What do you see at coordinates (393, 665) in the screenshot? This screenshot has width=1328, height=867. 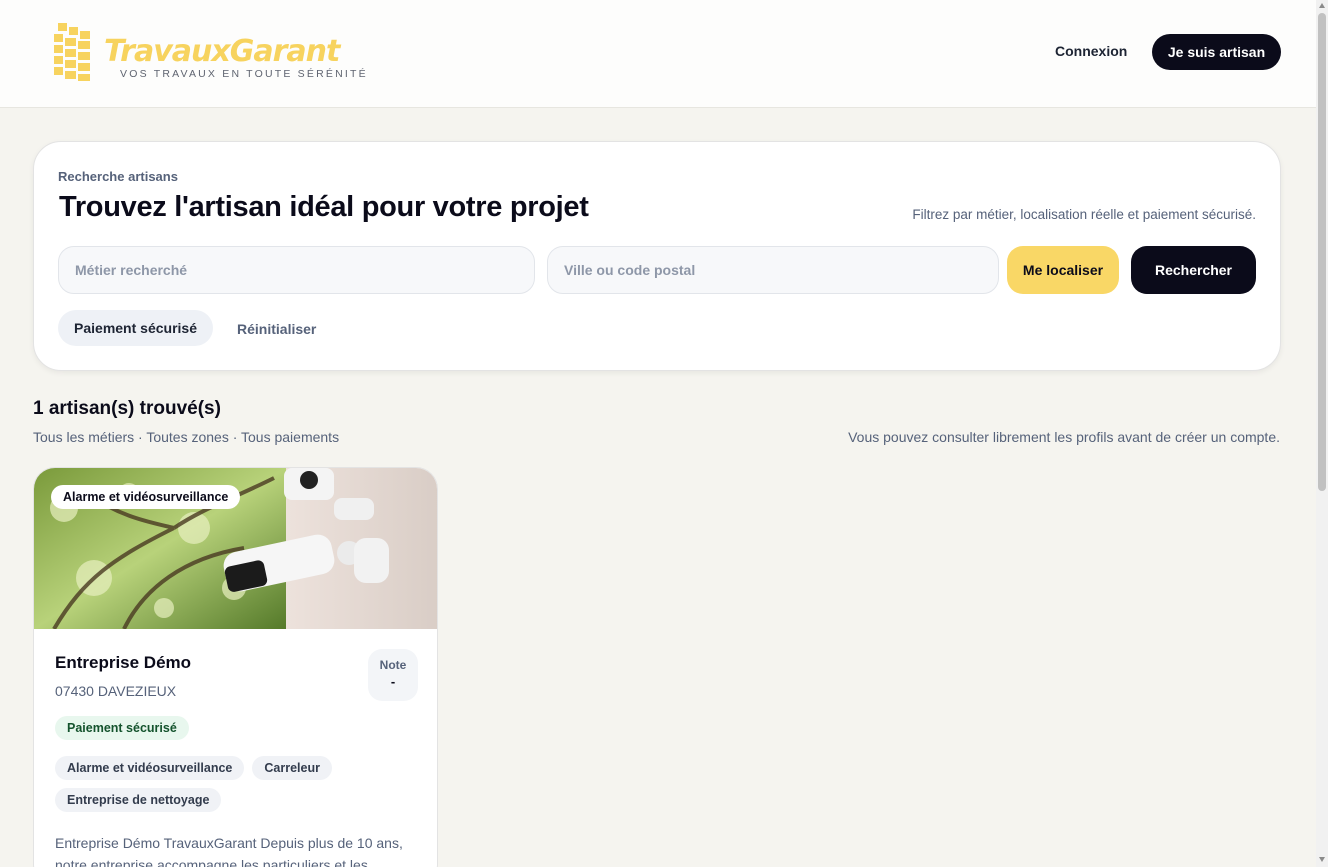 I see `rating-label: Note` at bounding box center [393, 665].